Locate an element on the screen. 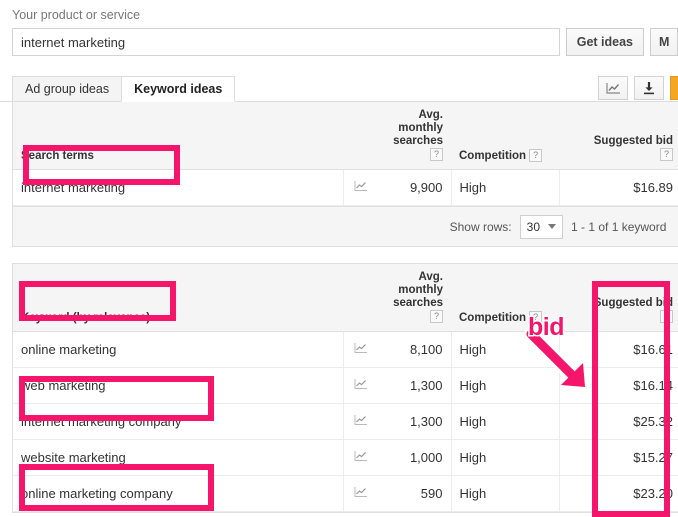  table-row: online marketing 8,100 High $16.61 is located at coordinates (345, 349).